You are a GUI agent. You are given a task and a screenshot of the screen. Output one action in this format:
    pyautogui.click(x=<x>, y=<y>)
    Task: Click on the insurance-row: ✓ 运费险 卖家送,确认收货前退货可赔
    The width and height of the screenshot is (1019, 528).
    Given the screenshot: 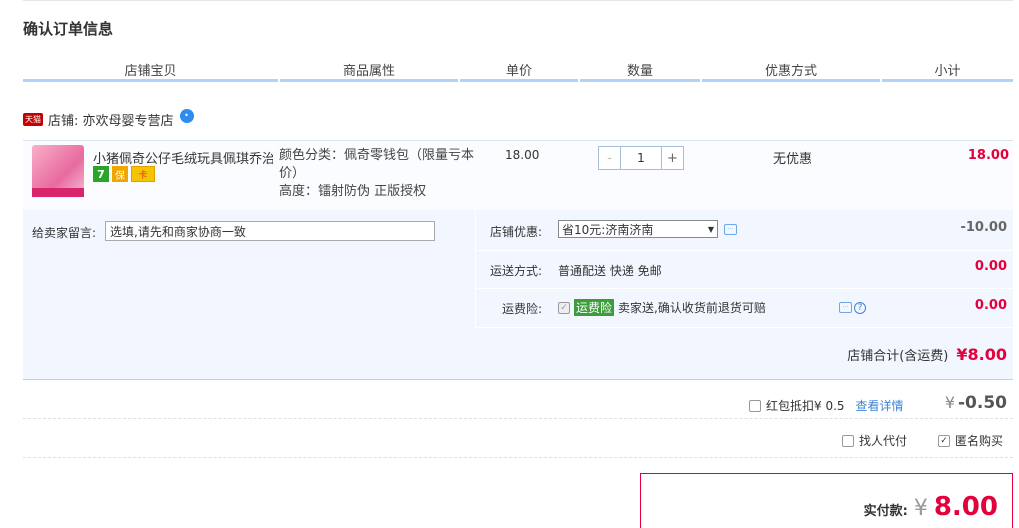 What is the action you would take?
    pyautogui.click(x=662, y=307)
    